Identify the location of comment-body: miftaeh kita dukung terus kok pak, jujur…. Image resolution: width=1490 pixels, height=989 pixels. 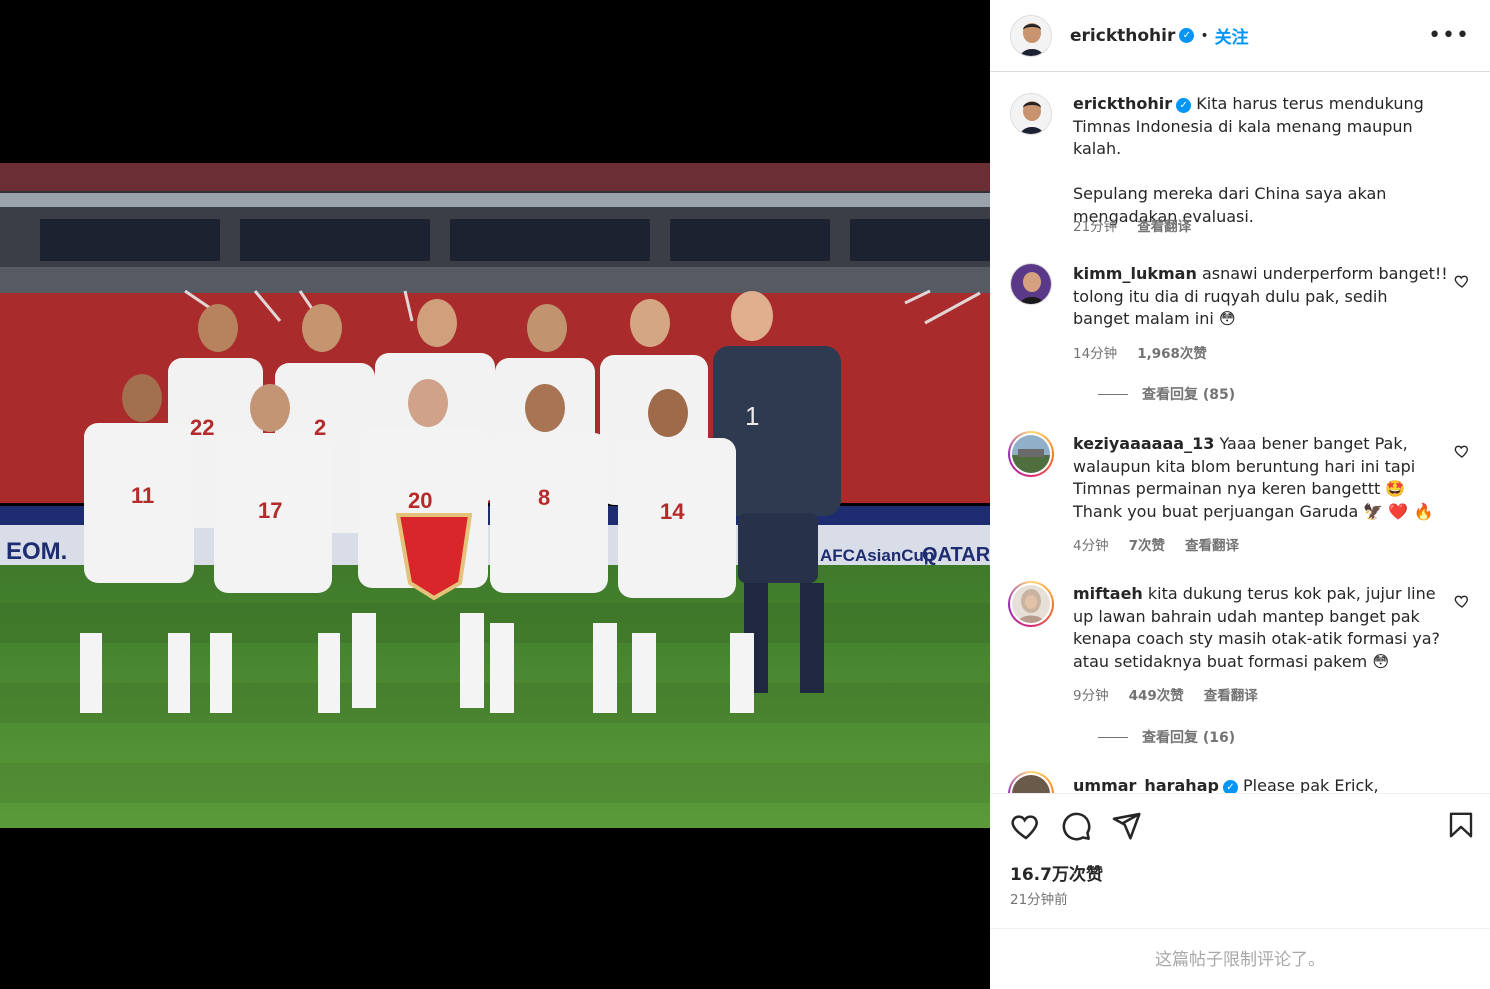
(1260, 628).